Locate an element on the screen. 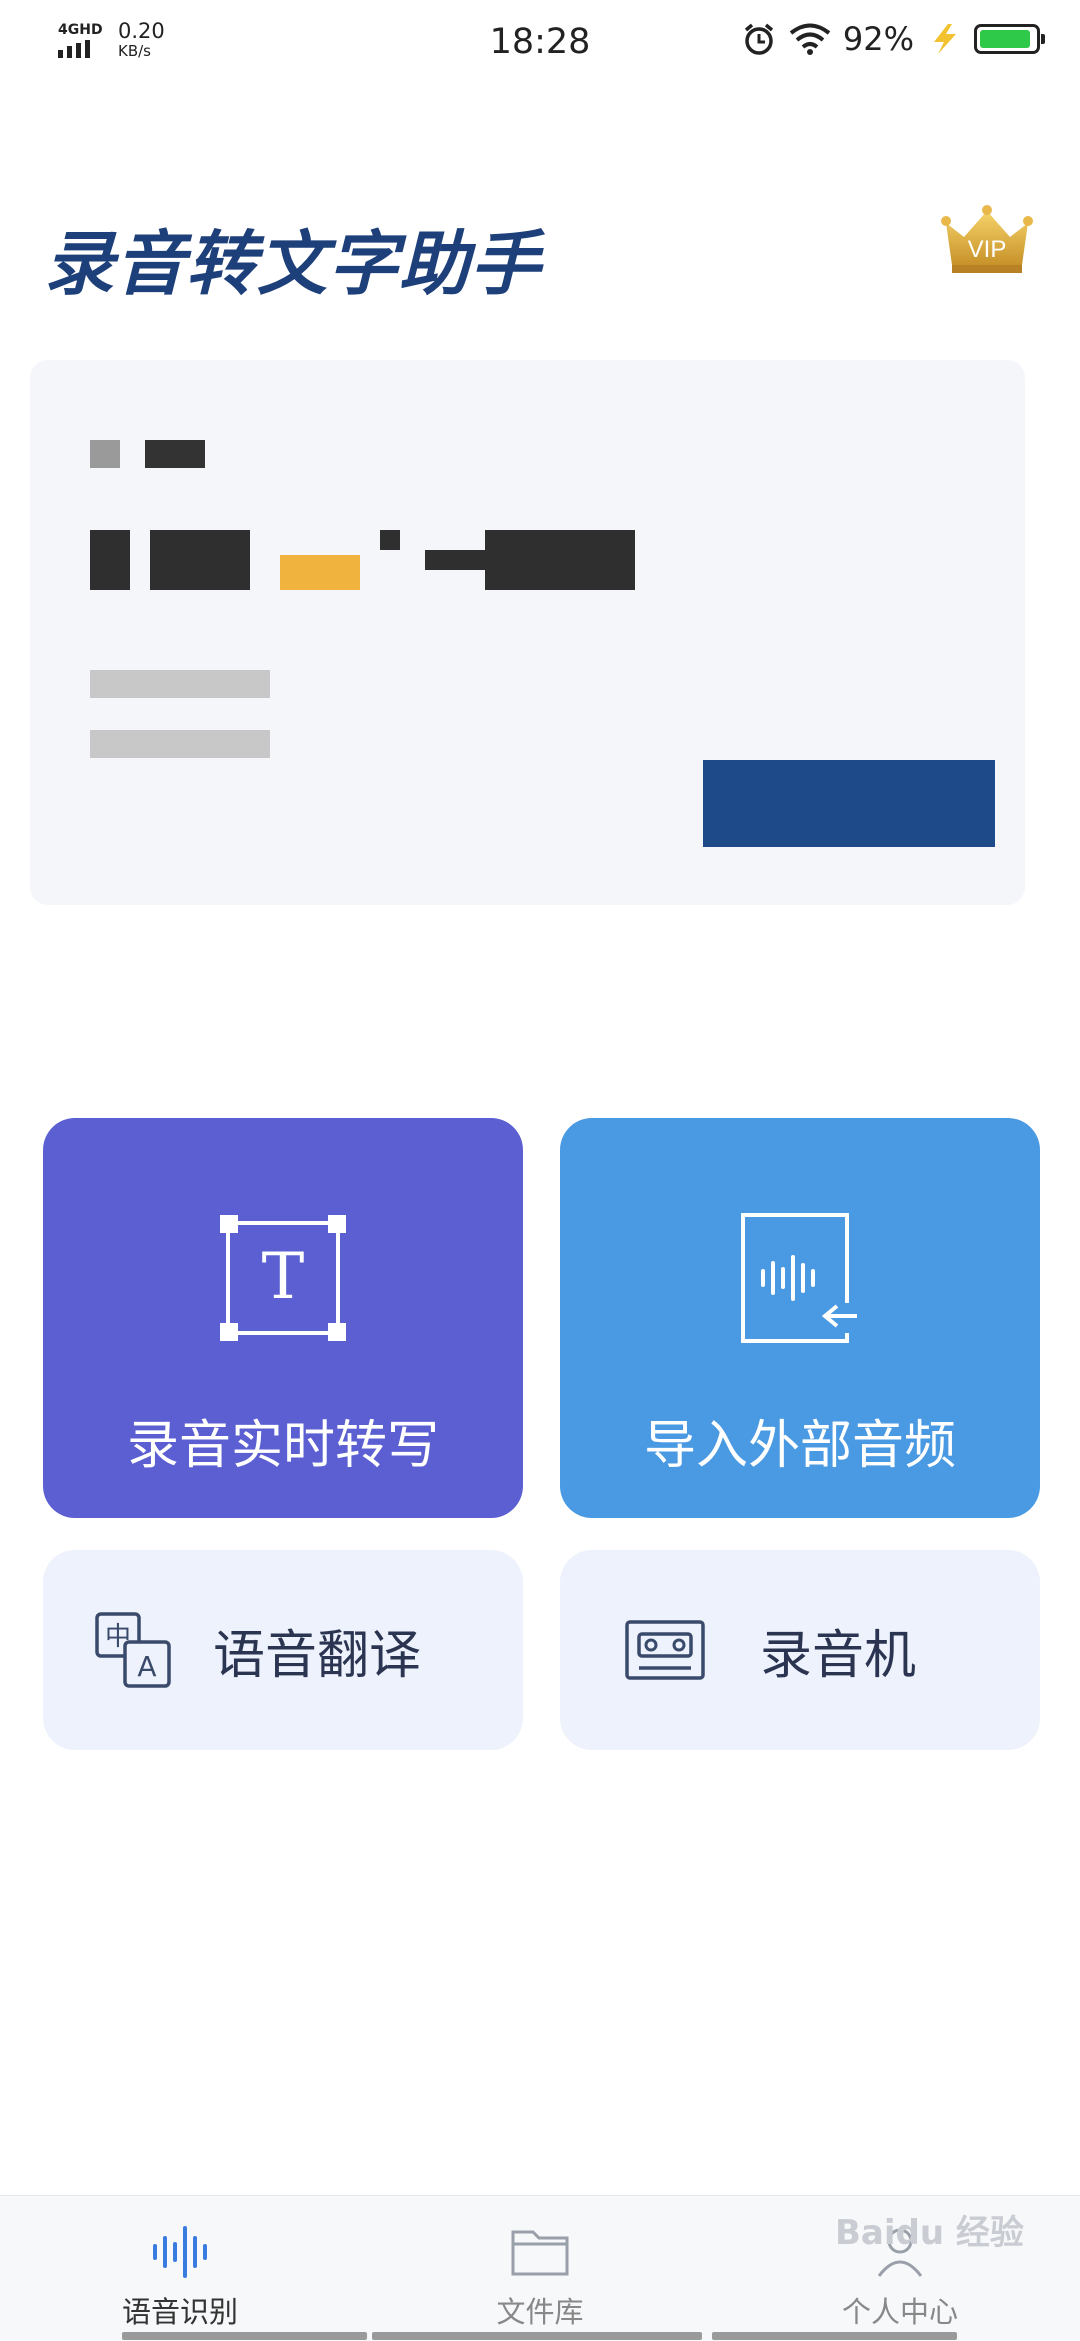 The height and width of the screenshot is (2341, 1080). import-audio-card: 导入外部音频 is located at coordinates (800, 1318).